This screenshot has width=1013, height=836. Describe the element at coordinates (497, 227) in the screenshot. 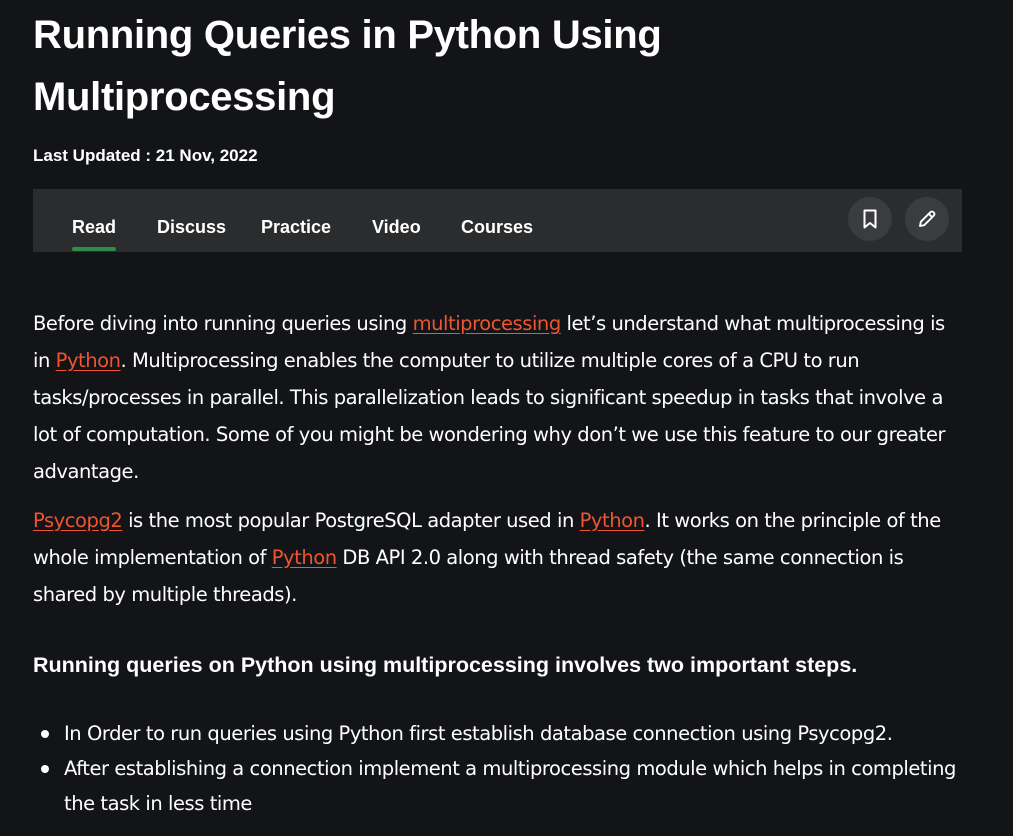

I see `tab-courses: Courses` at that location.